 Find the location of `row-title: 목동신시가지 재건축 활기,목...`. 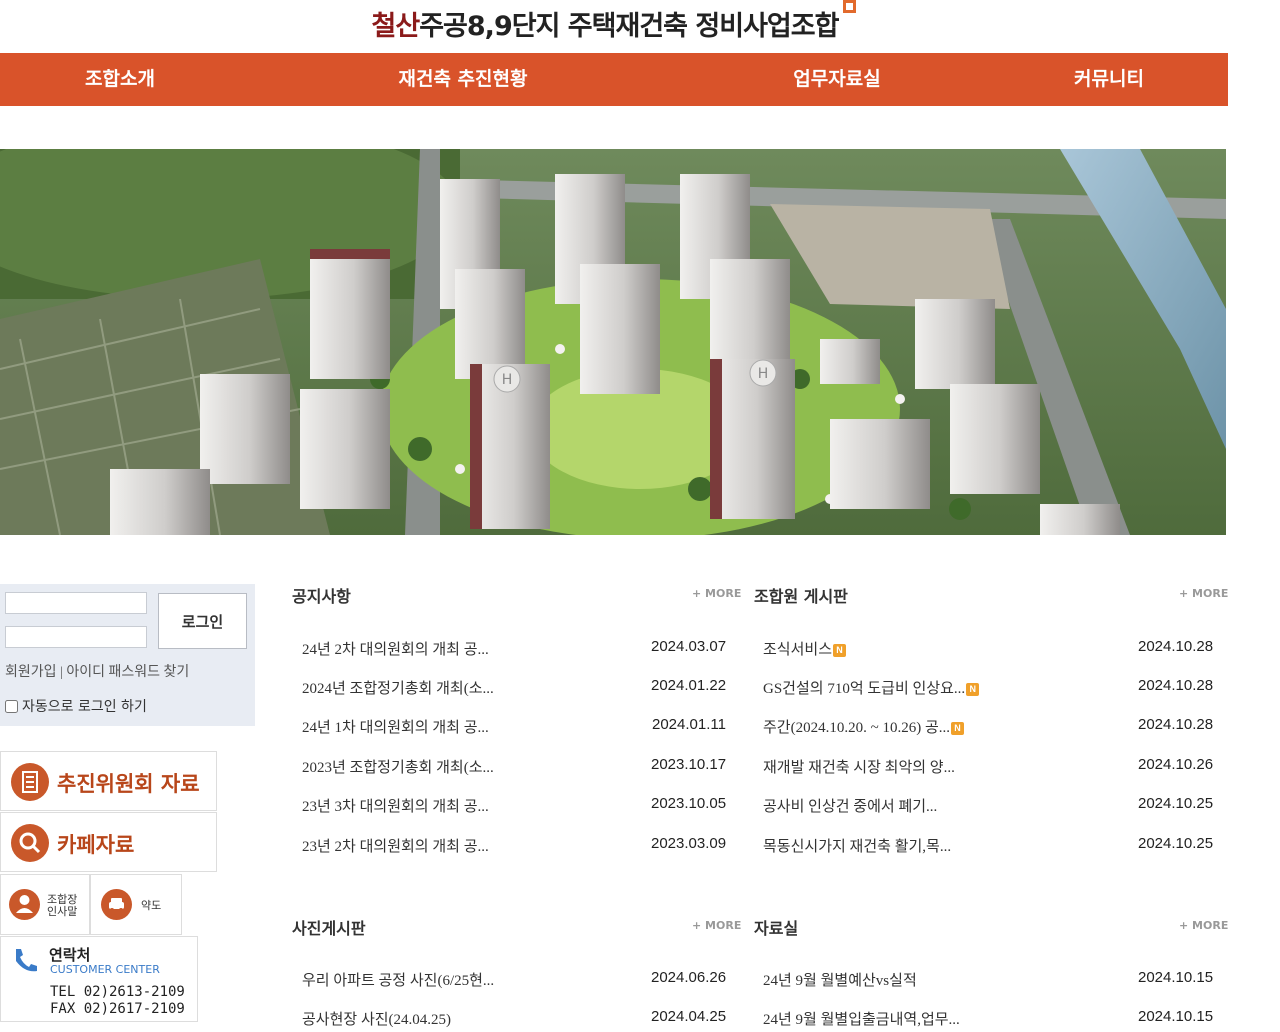

row-title: 목동신시가지 재건축 활기,목... is located at coordinates (857, 847).